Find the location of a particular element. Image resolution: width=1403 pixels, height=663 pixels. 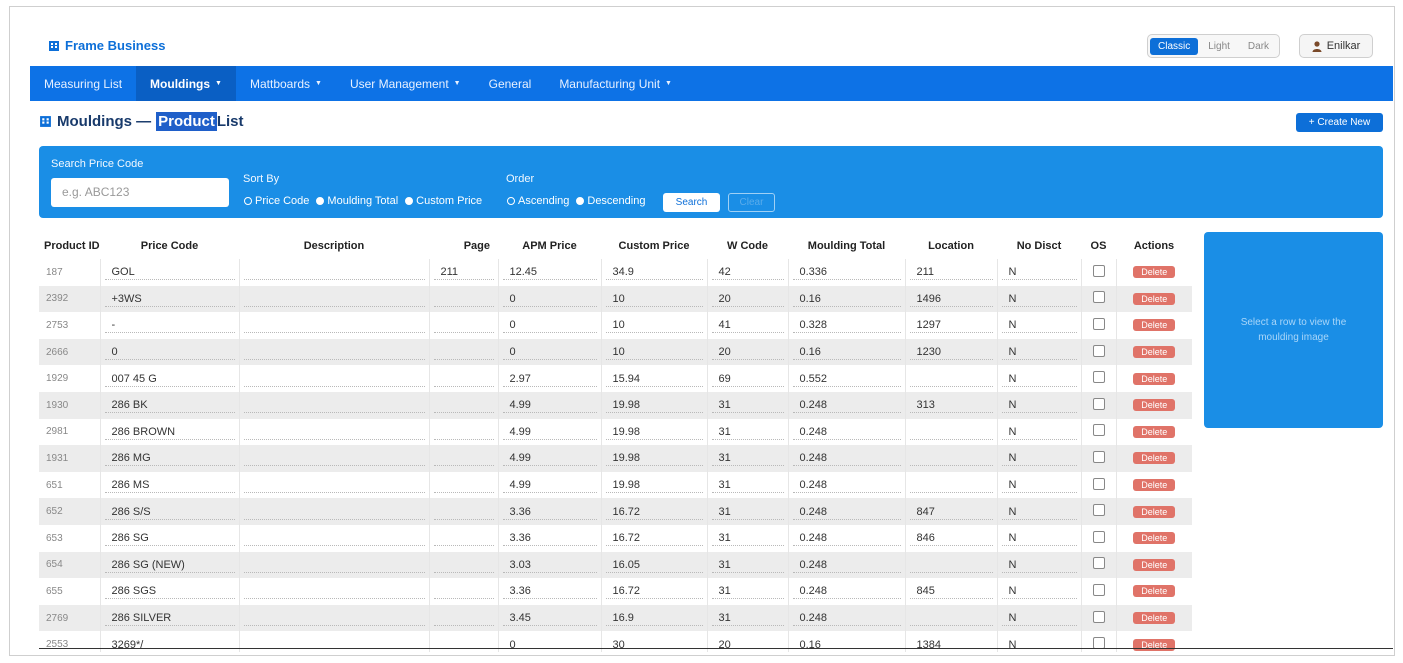

table-row: 655 286 SGS 3.36 16.72 31 0.248 845 N Delete is located at coordinates (615, 591).